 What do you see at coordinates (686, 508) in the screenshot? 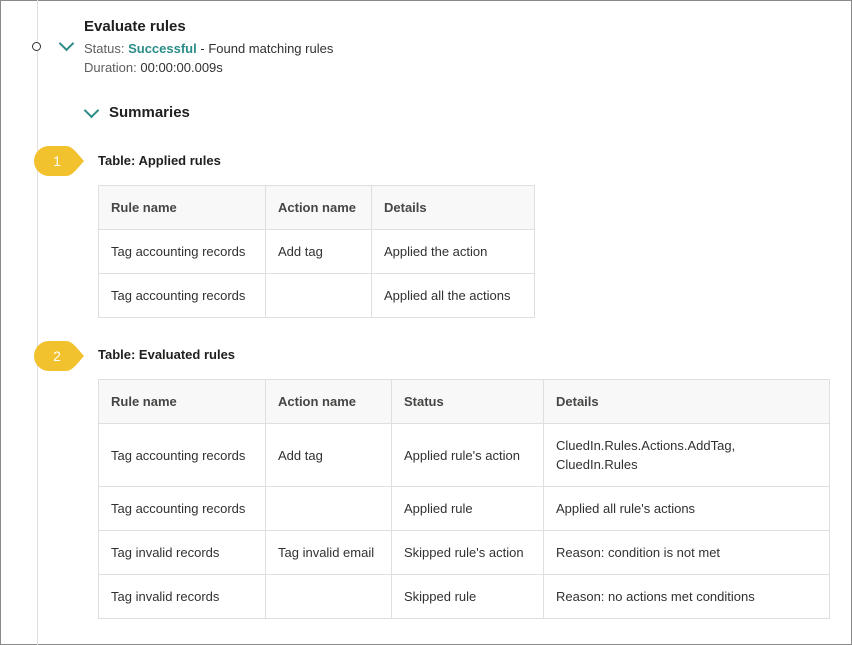
I see `cell-details: Applied all rule's actions` at bounding box center [686, 508].